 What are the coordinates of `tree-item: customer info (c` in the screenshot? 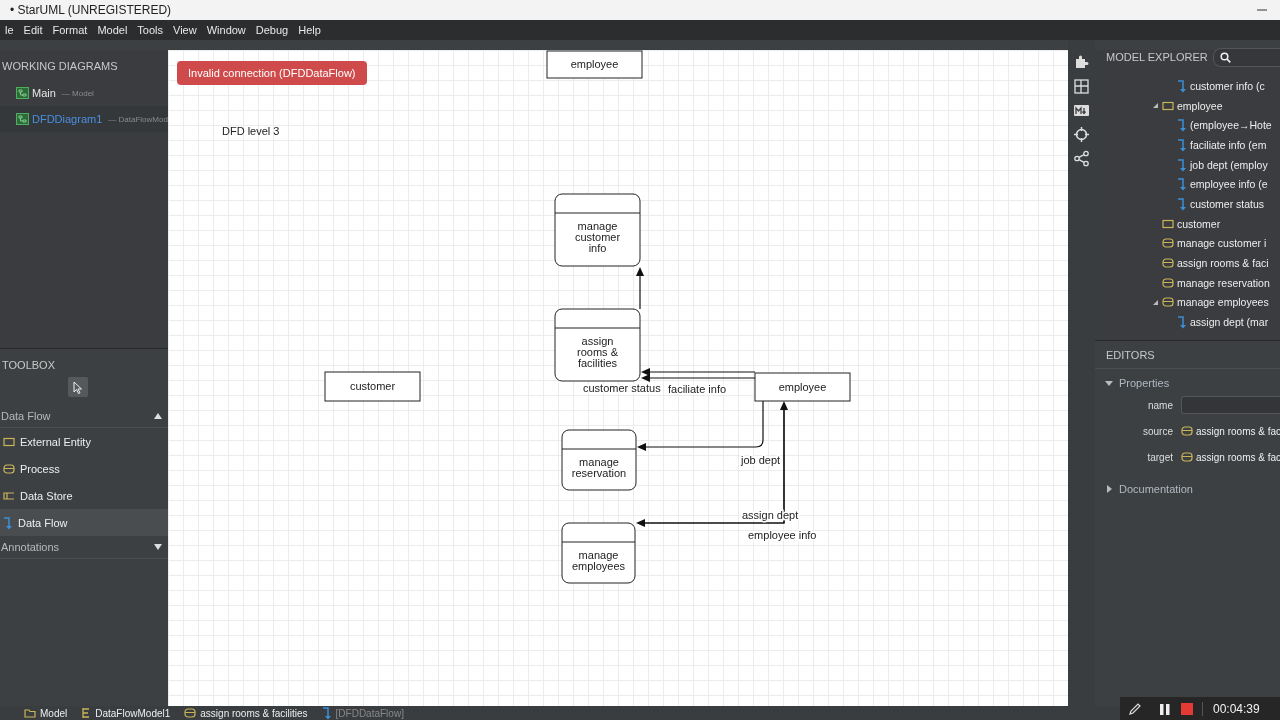 It's located at (1187, 86).